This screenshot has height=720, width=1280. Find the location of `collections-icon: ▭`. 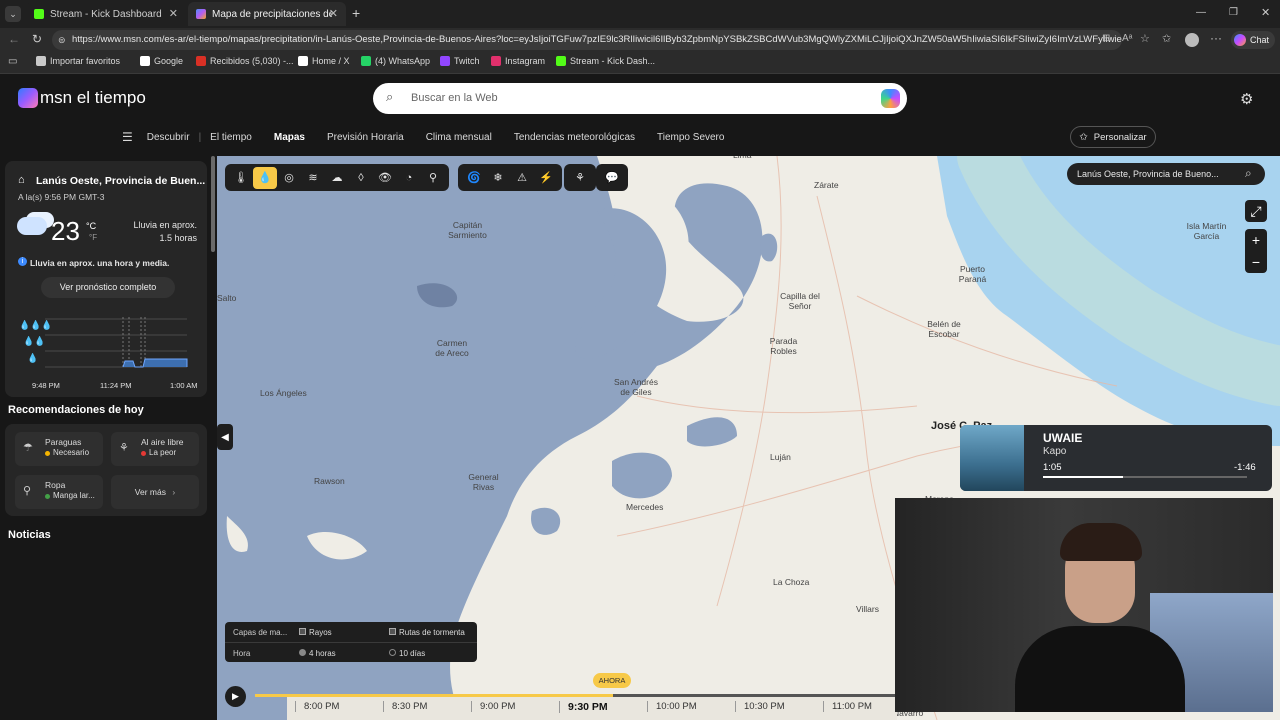

collections-icon: ▭ is located at coordinates (12, 61).